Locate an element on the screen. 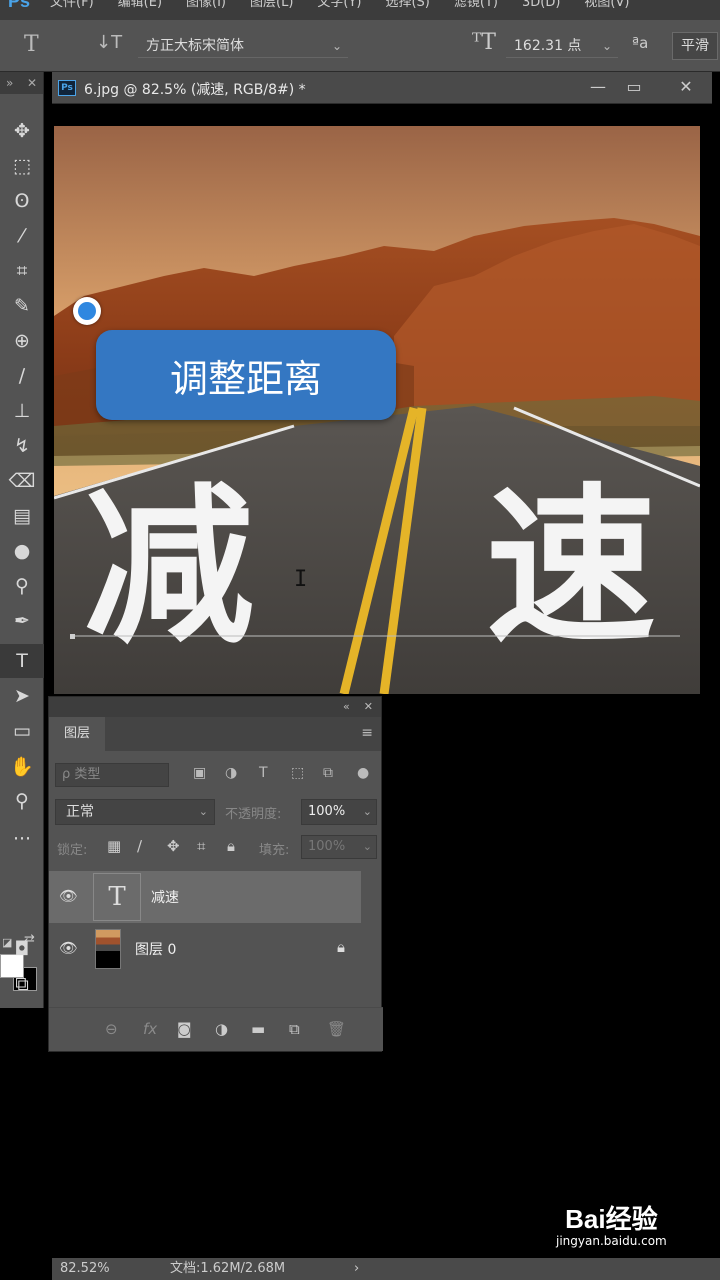 Image resolution: width=720 pixels, height=1280 pixels. zoom-level: 82.52% is located at coordinates (85, 1269).